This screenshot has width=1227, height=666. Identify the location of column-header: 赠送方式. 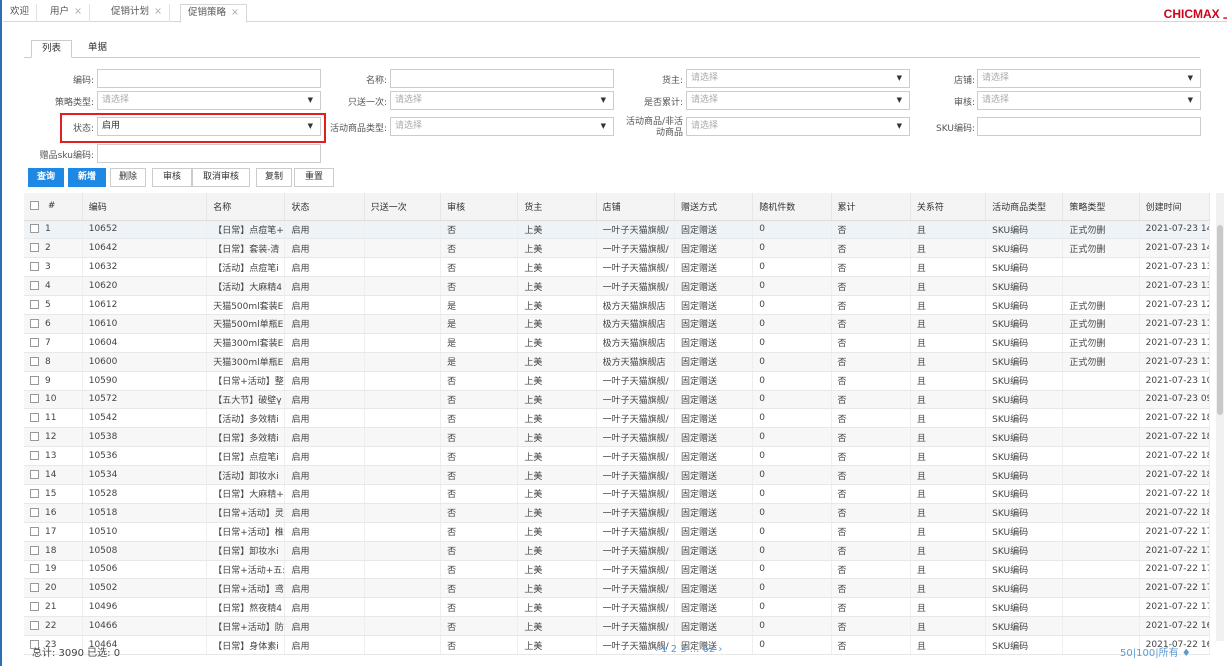
(714, 207).